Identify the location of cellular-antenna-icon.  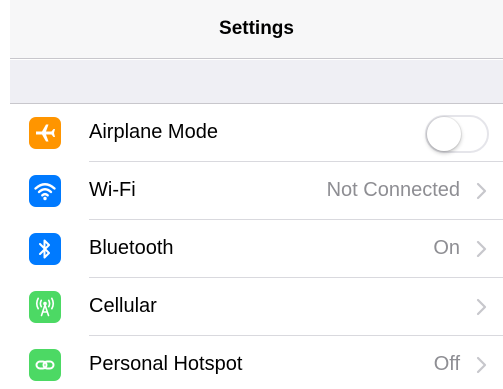
(45, 307).